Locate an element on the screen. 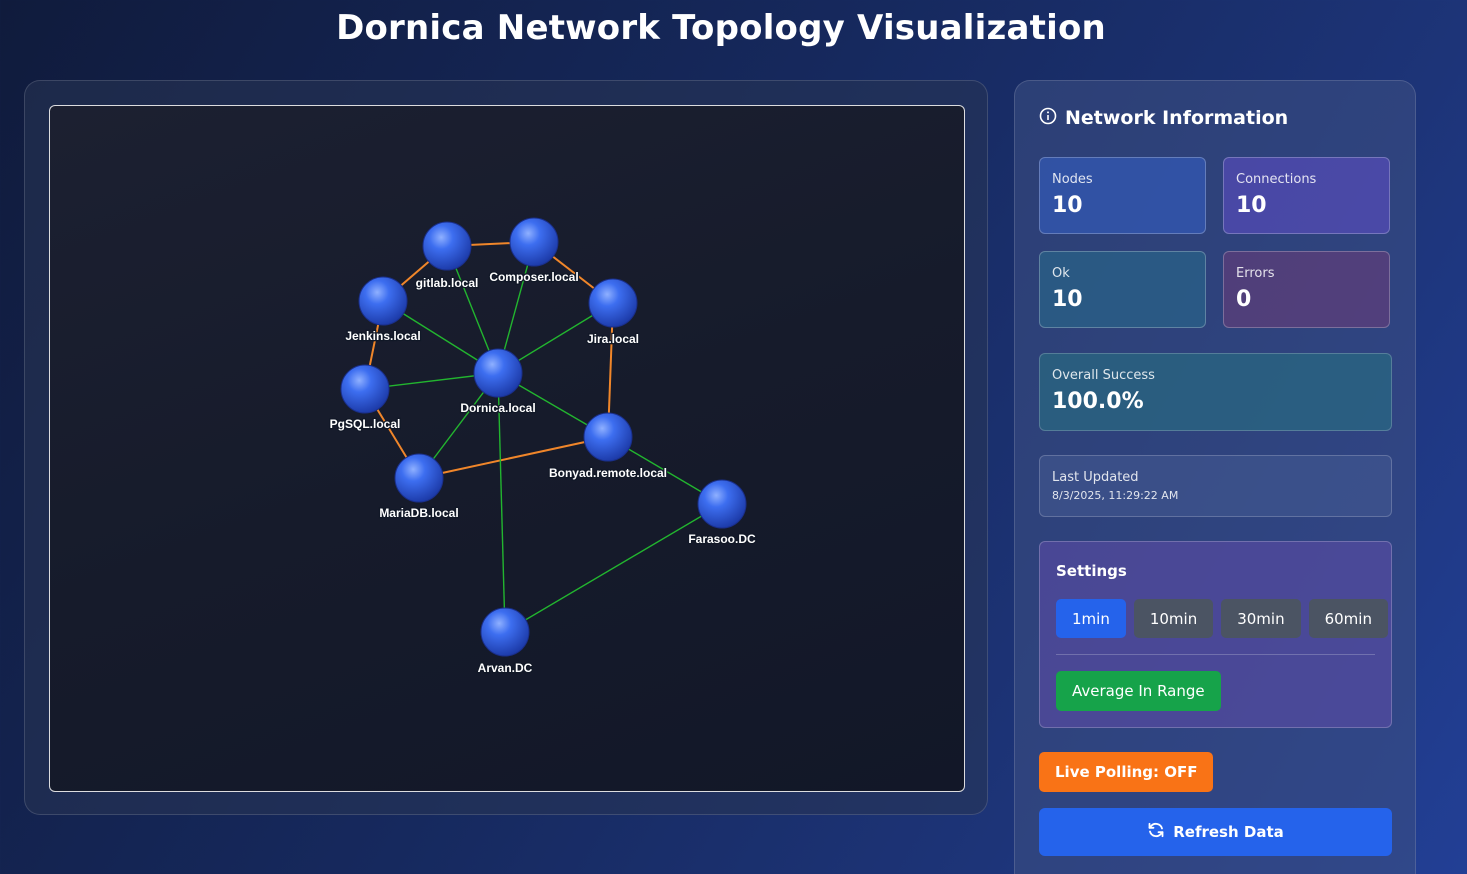  node-gitlab: gitlab.local is located at coordinates (447, 256).